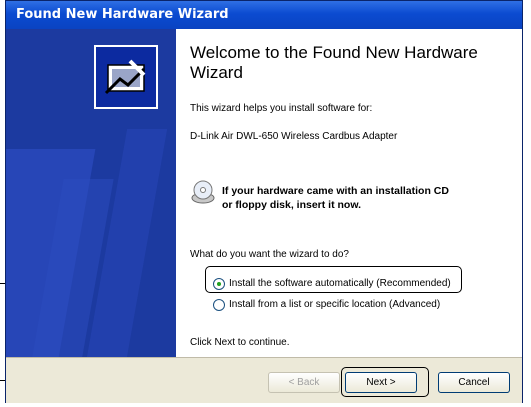  I want to click on cd-prompt-line2: or floppy disk, insert it now., so click(292, 205).